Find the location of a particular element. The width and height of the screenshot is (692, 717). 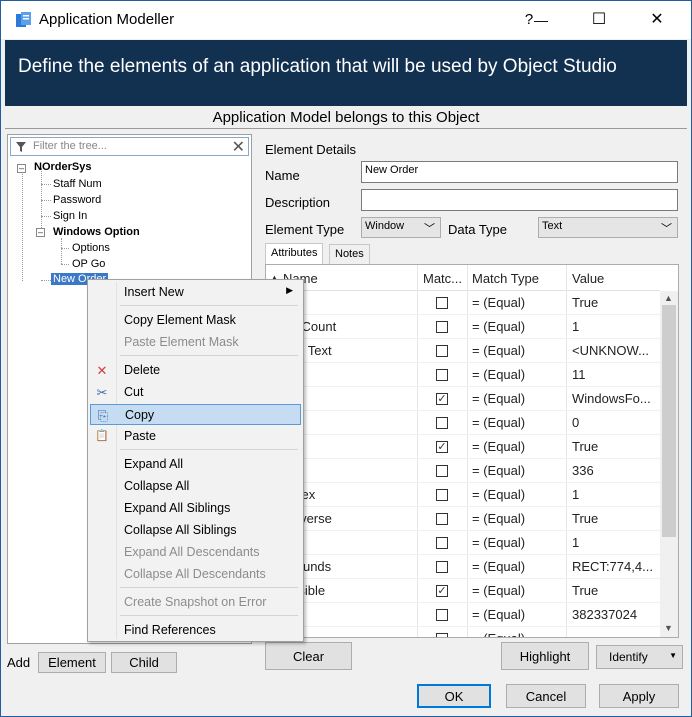

menu-item-collapse-all-descendants: Collapse All Descendants is located at coordinates (195, 574).